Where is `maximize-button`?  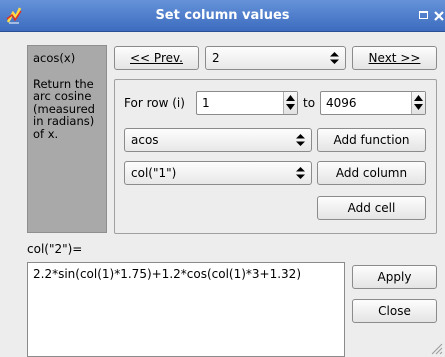 maximize-button is located at coordinates (423, 16).